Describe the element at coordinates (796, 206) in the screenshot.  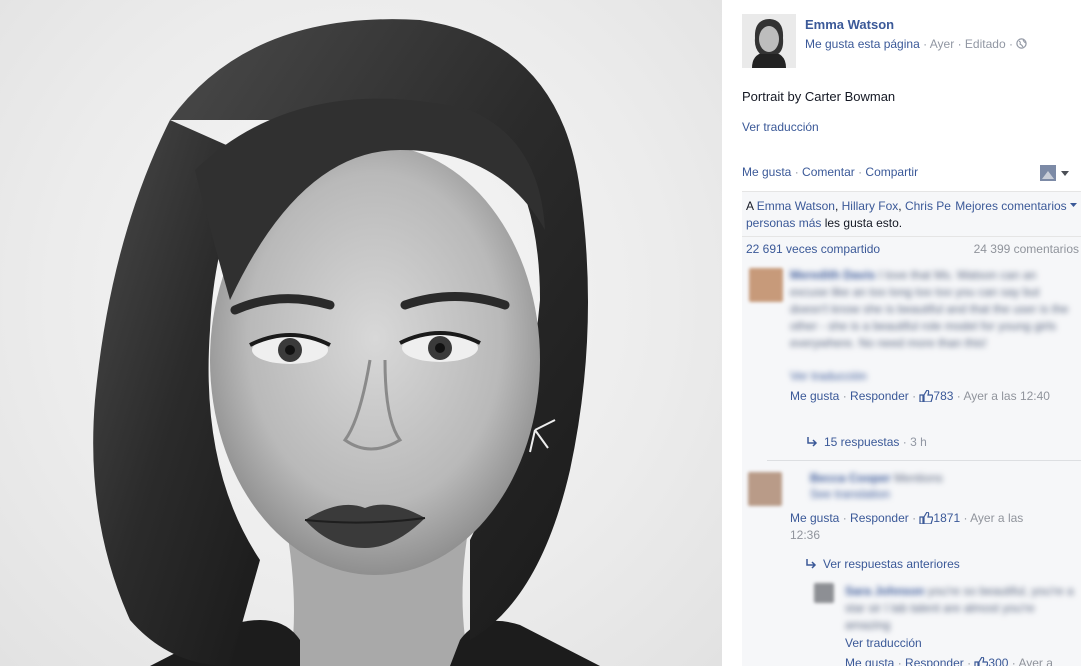
I see `liker-link: Emma Watson` at that location.